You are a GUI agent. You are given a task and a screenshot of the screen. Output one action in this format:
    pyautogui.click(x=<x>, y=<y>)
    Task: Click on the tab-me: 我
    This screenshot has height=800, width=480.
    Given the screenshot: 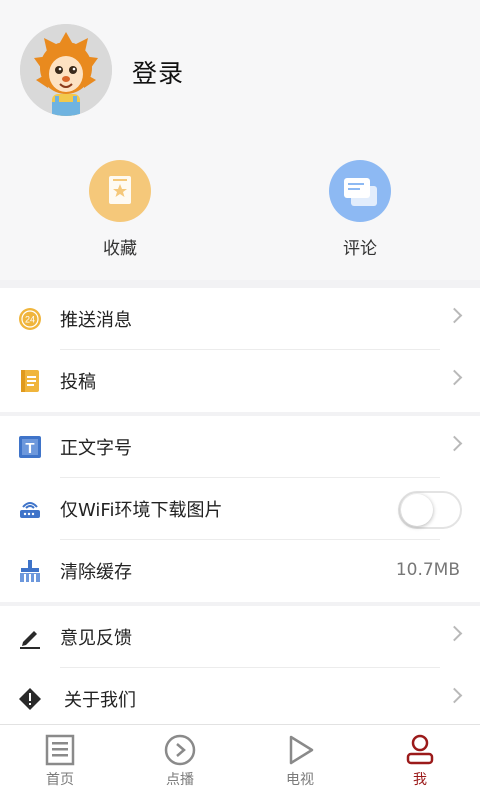 What is the action you would take?
    pyautogui.click(x=420, y=761)
    